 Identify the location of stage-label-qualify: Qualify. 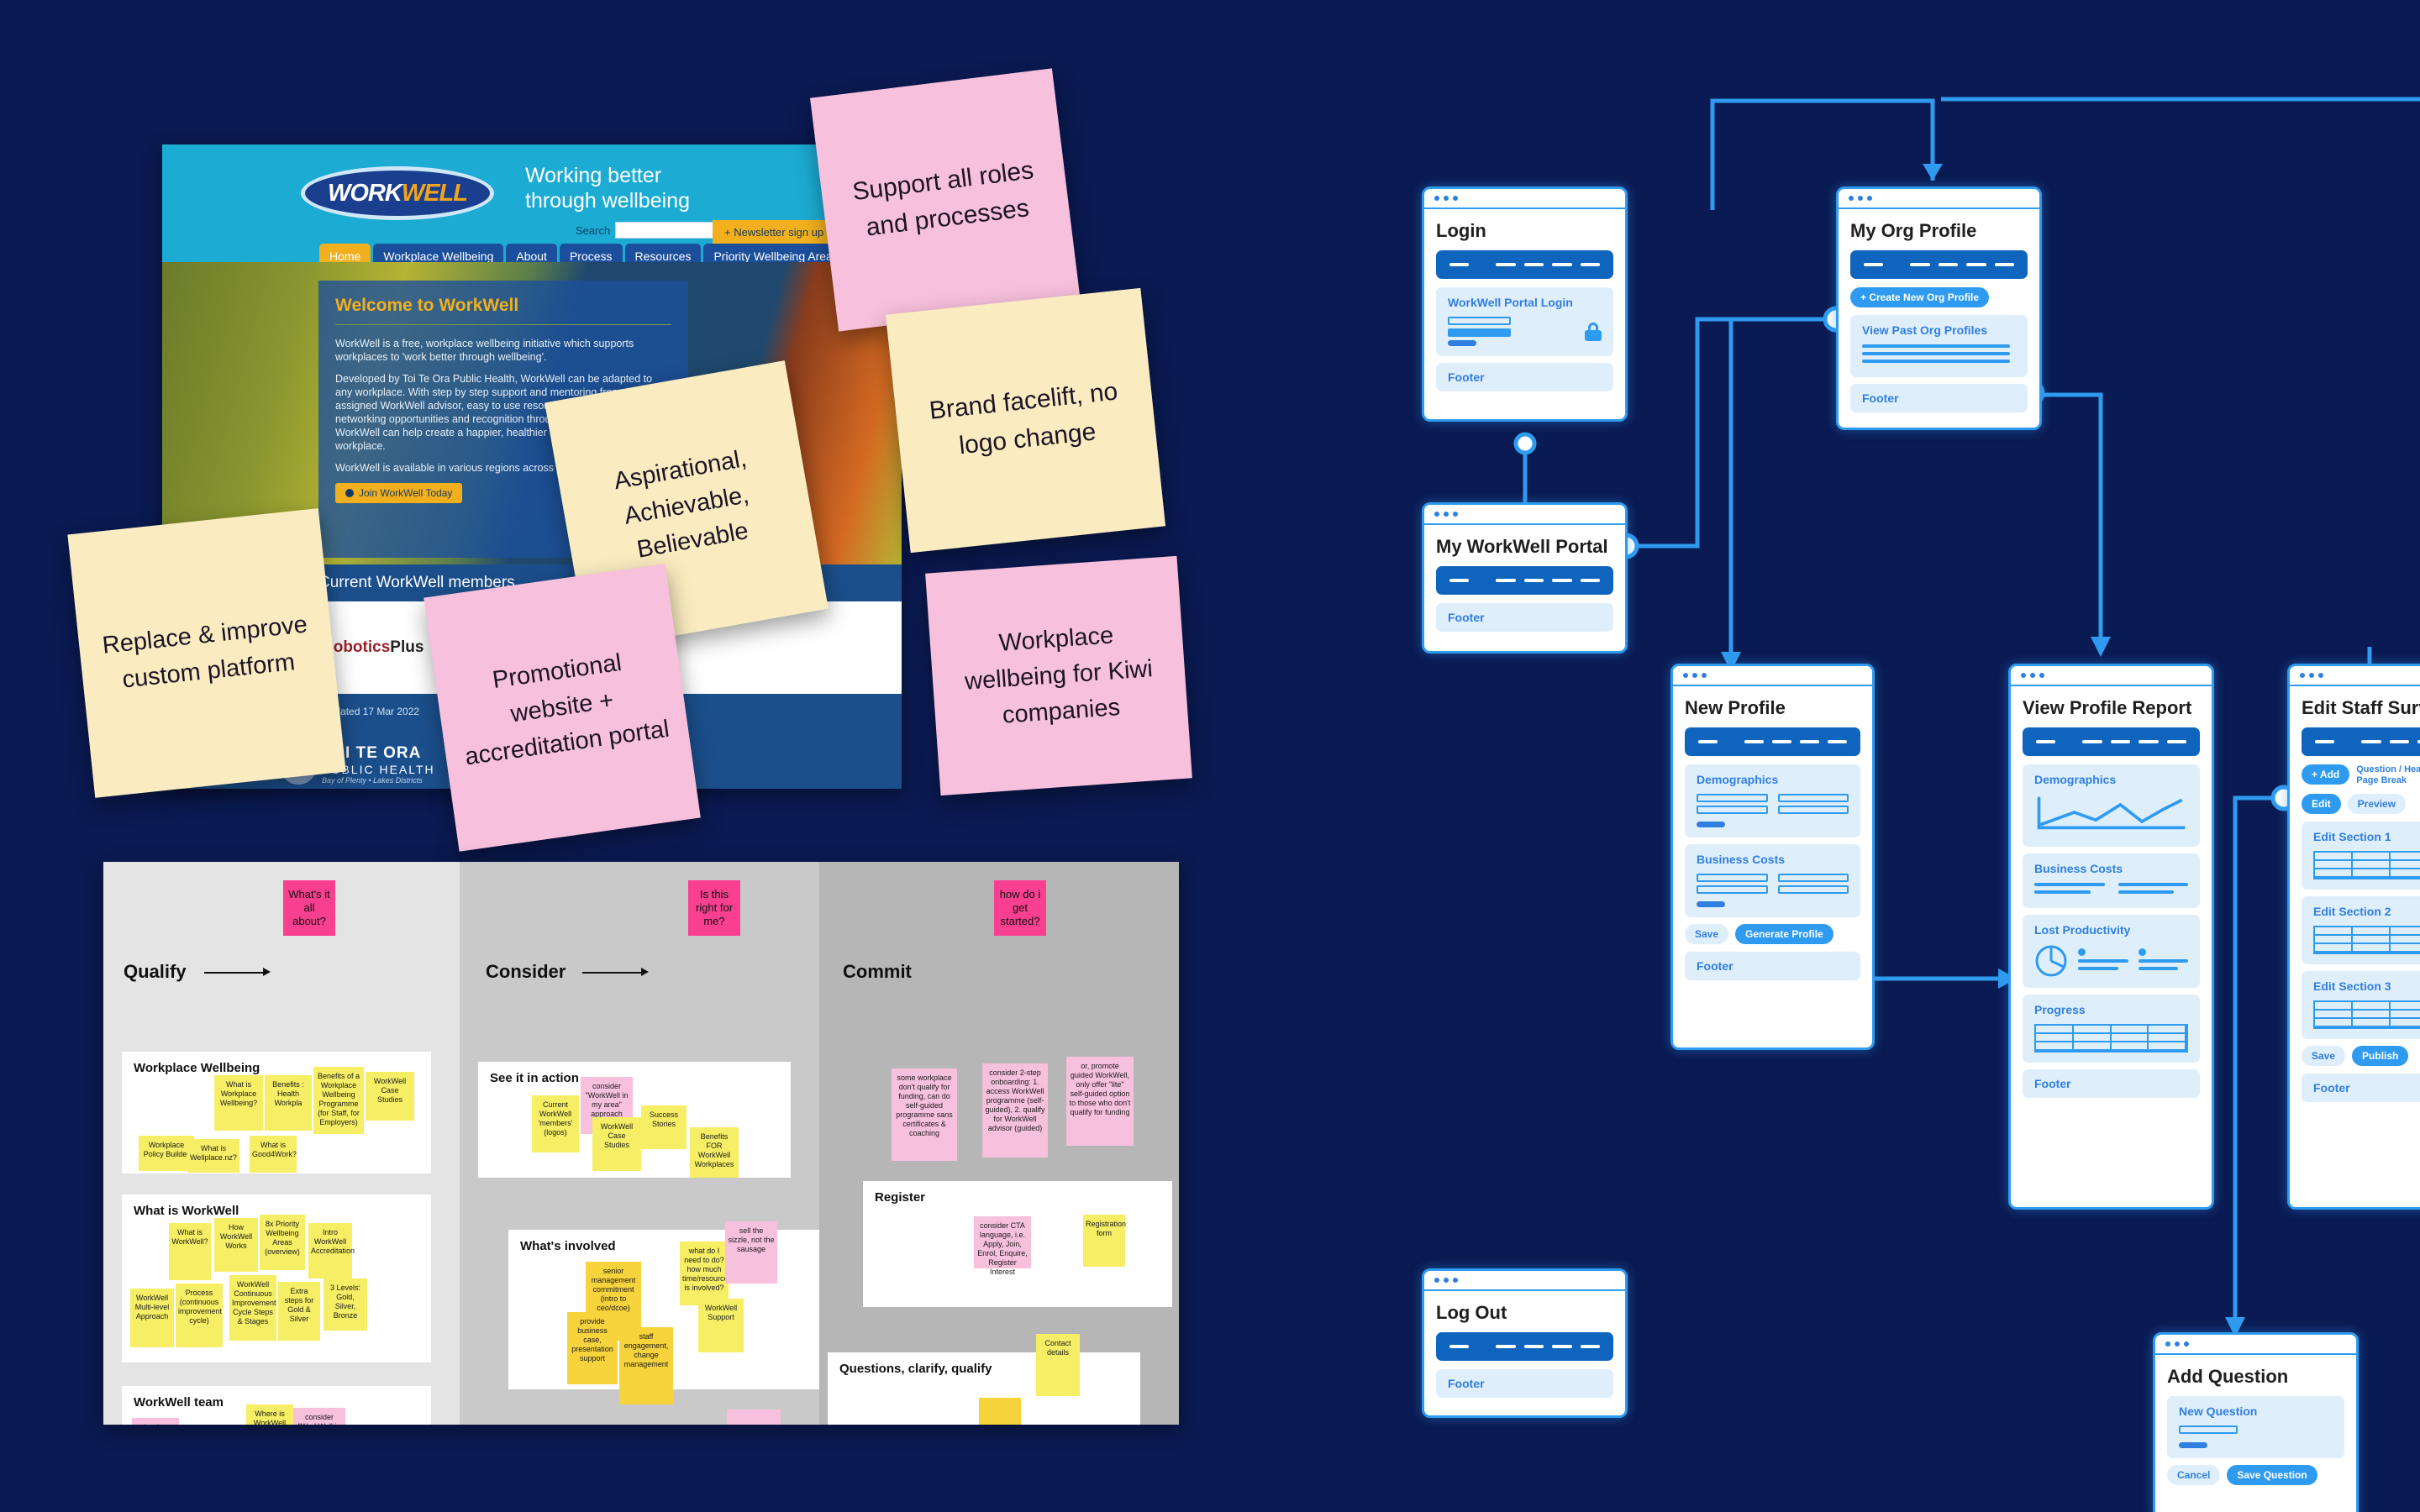
(155, 971).